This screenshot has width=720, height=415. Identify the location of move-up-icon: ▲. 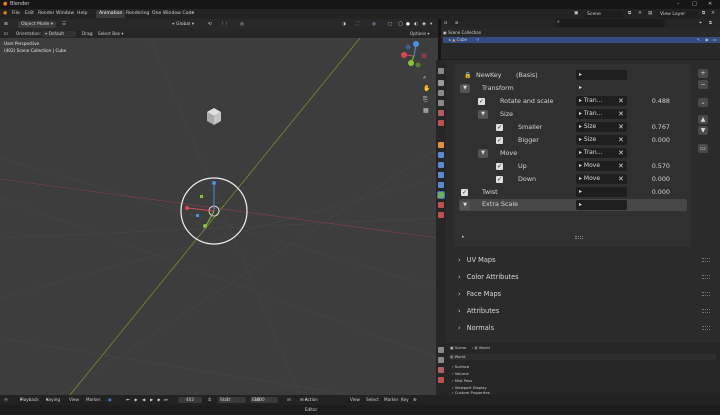
(703, 119).